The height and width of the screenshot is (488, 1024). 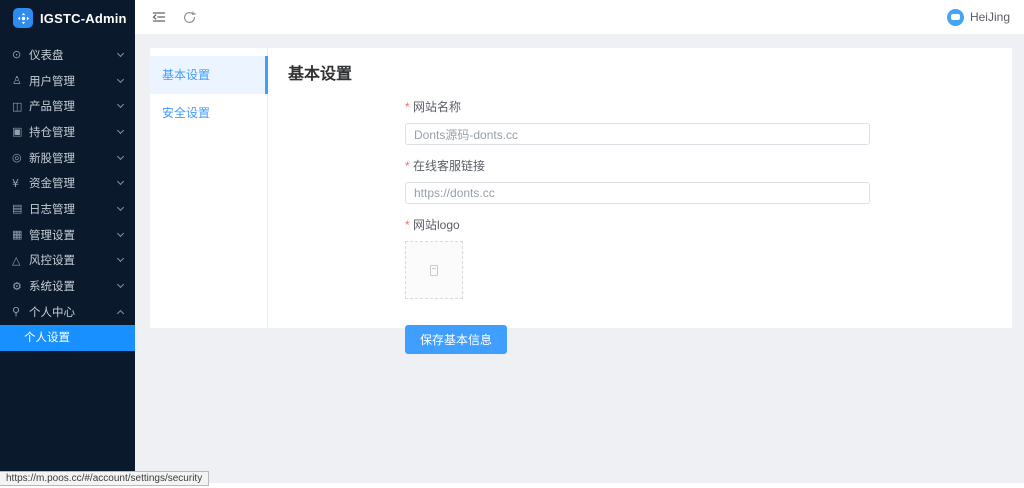 I want to click on ipo-icon: ◎, so click(x=17, y=158).